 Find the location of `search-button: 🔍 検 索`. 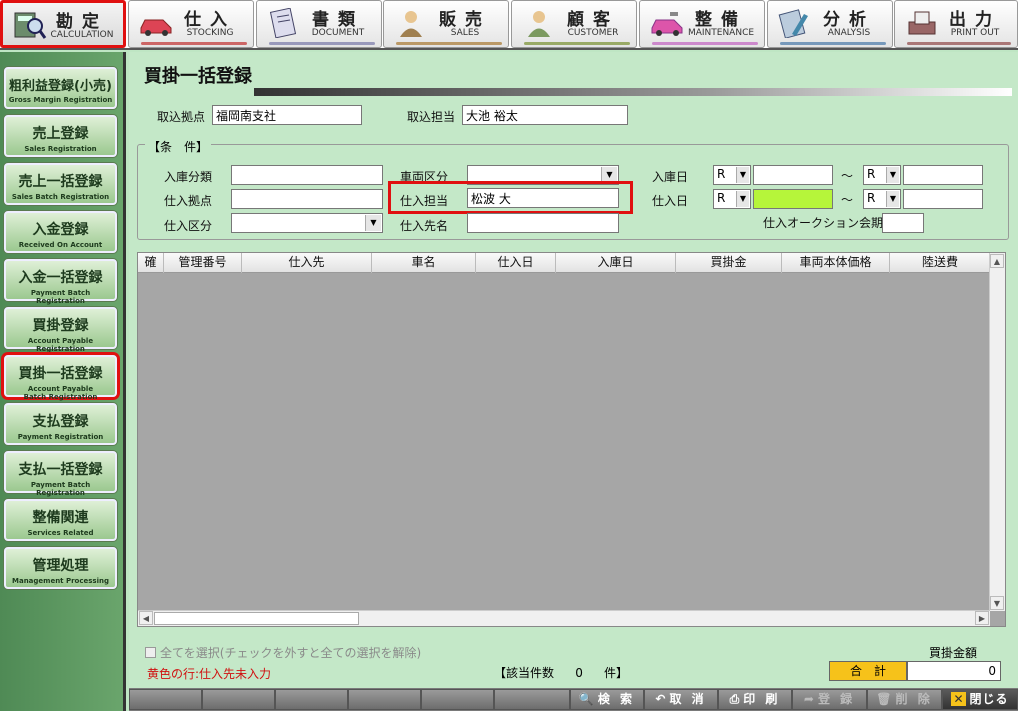

search-button: 🔍 検 索 is located at coordinates (607, 699).